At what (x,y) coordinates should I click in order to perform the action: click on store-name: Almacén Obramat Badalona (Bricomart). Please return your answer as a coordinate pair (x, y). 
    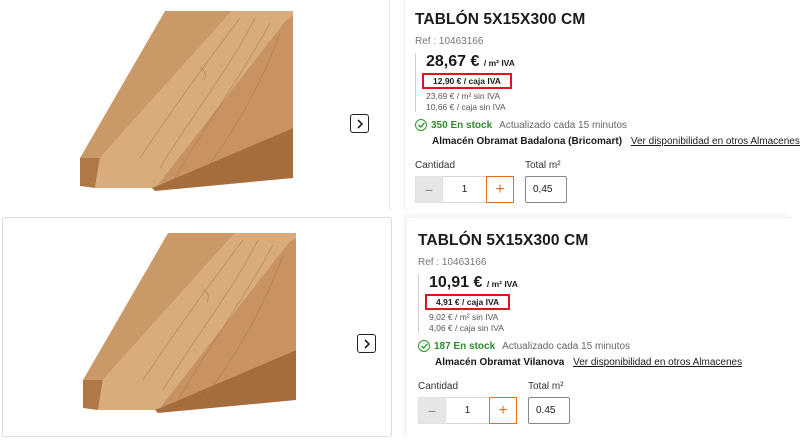
    Looking at the image, I should click on (527, 141).